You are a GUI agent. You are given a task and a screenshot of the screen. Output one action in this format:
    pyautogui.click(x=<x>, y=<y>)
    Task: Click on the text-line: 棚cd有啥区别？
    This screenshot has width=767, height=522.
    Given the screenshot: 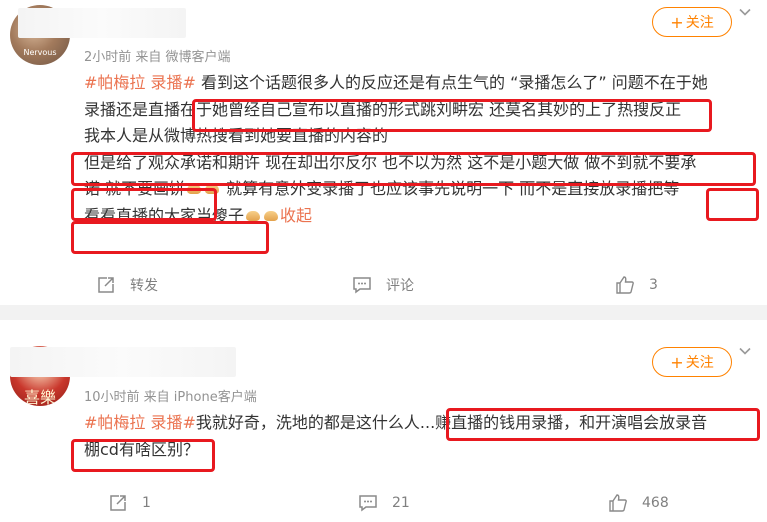 What is the action you would take?
    pyautogui.click(x=141, y=449)
    